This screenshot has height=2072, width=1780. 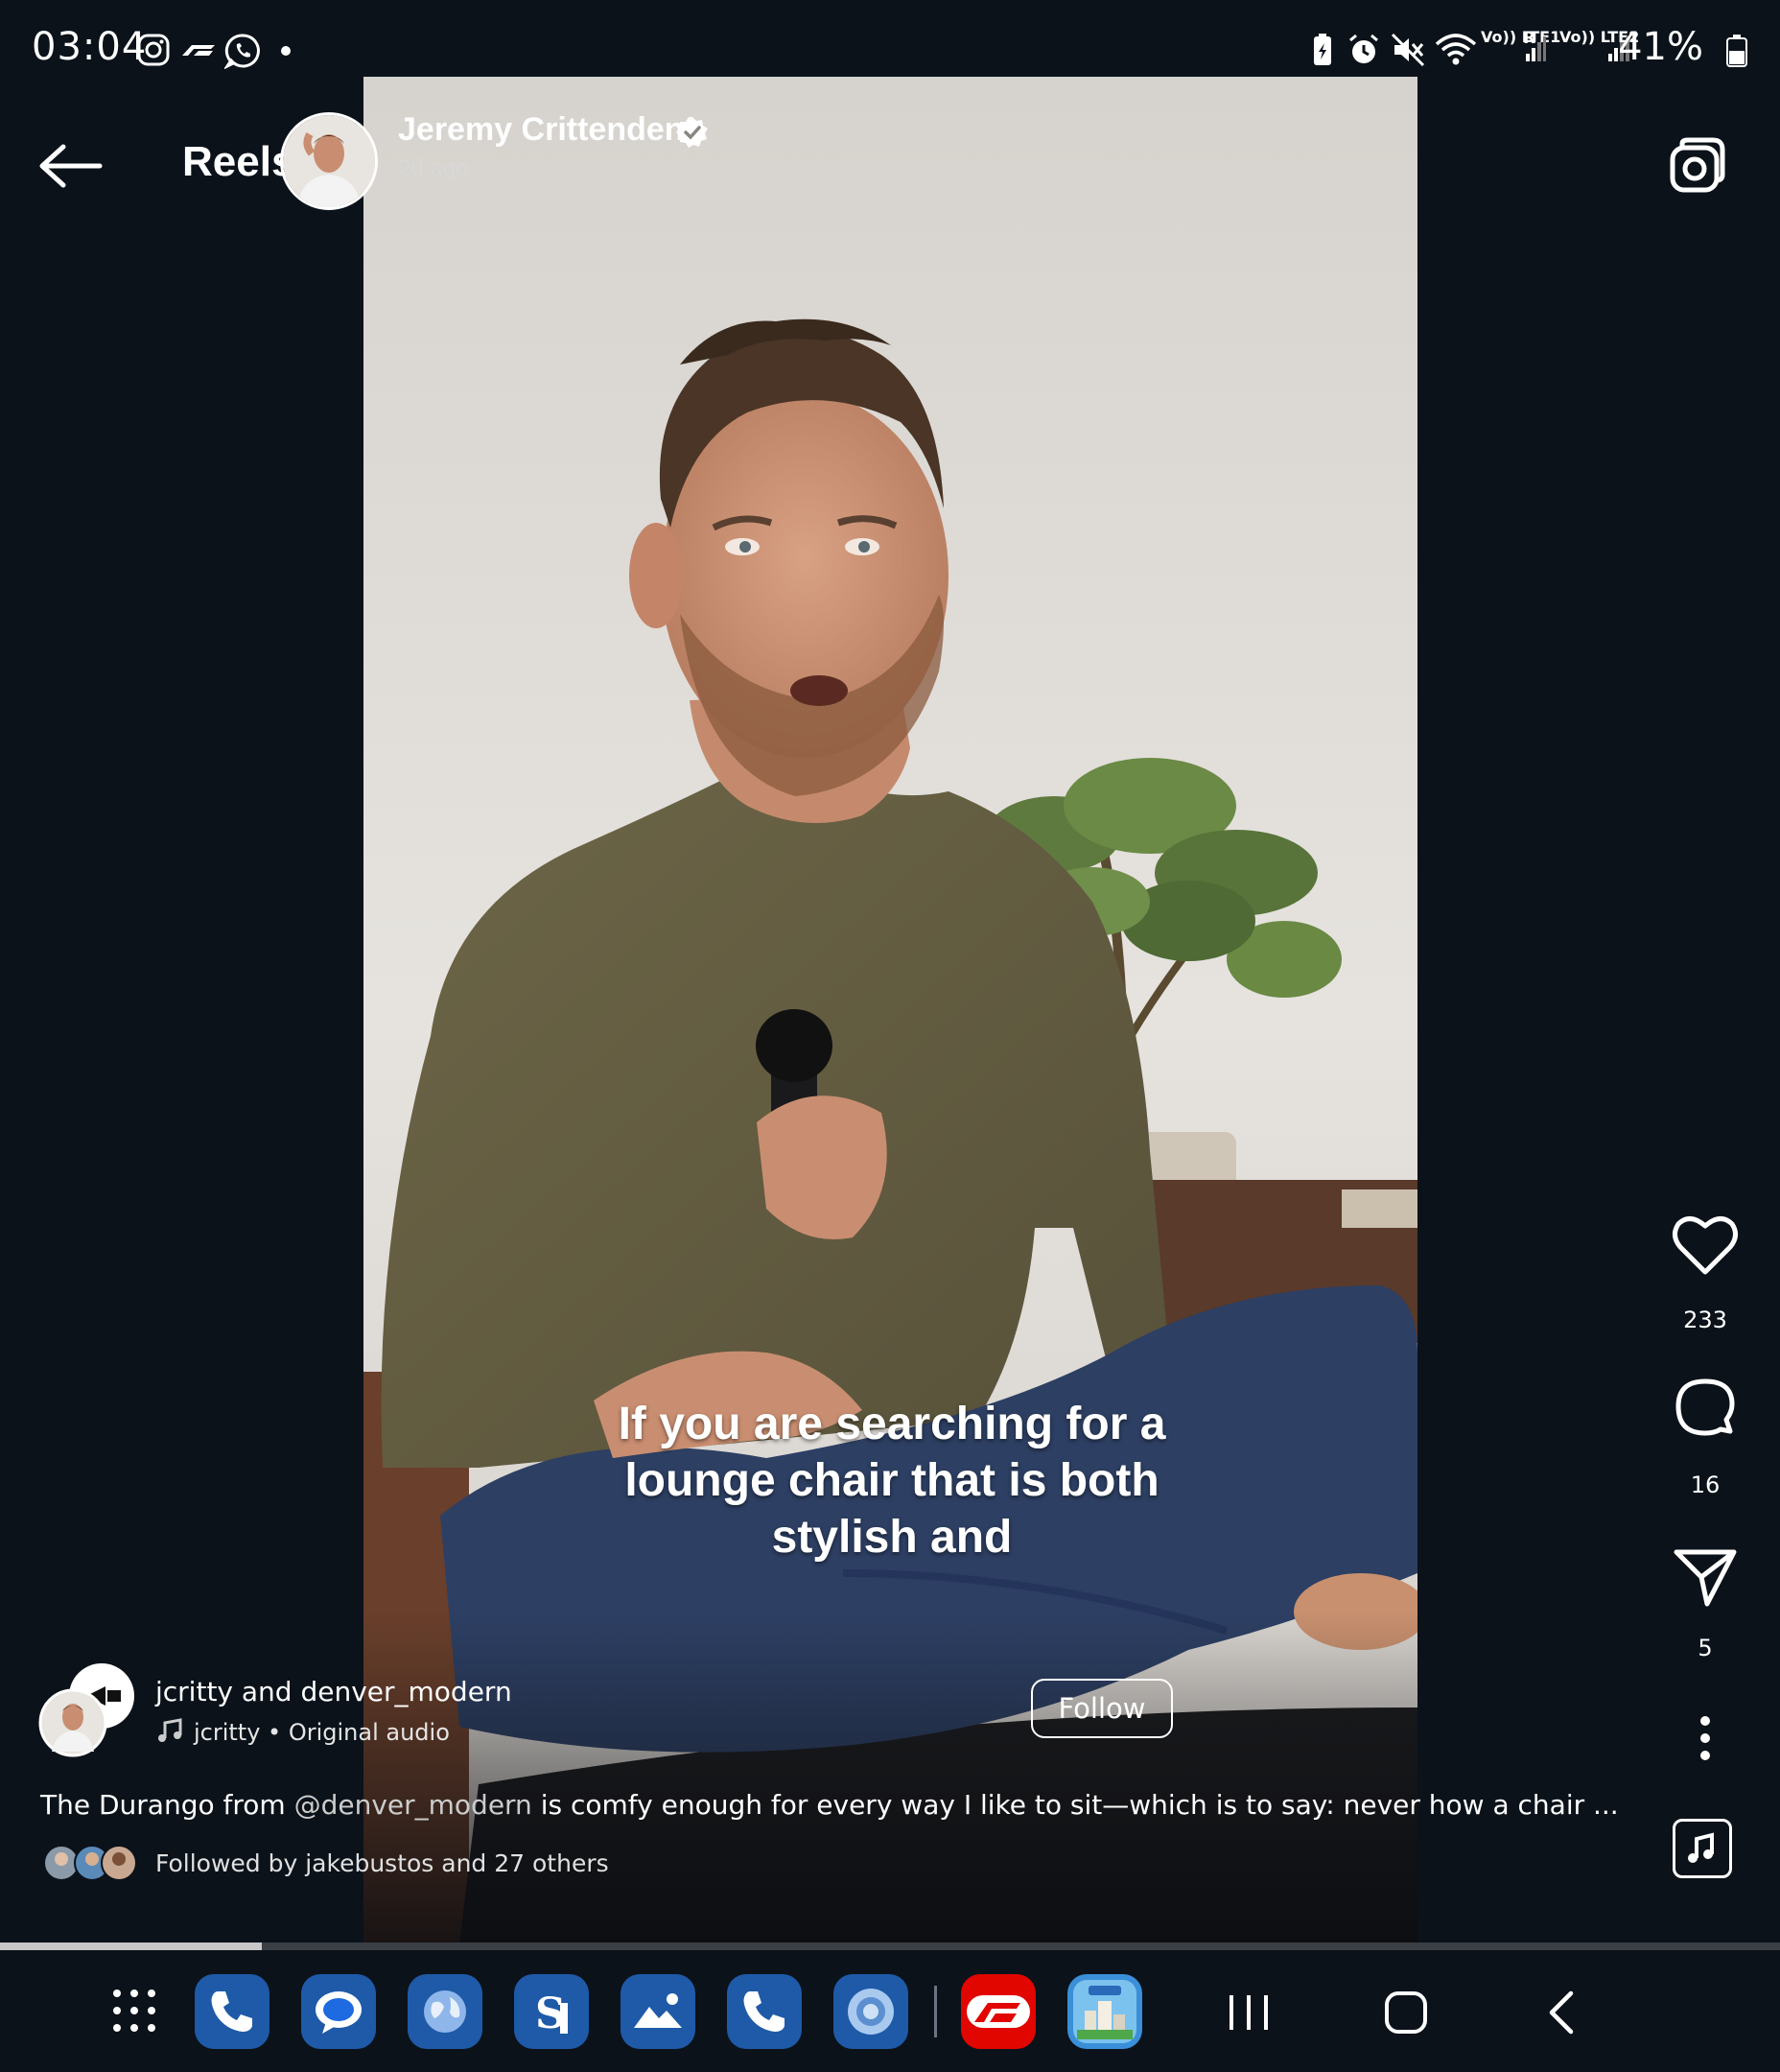 What do you see at coordinates (413, 1805) in the screenshot?
I see `caption-mention: @denver_modern` at bounding box center [413, 1805].